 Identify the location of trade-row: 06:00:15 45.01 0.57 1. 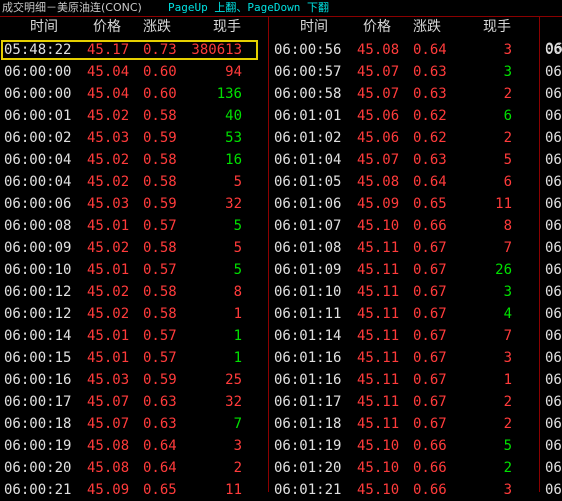
(133, 358).